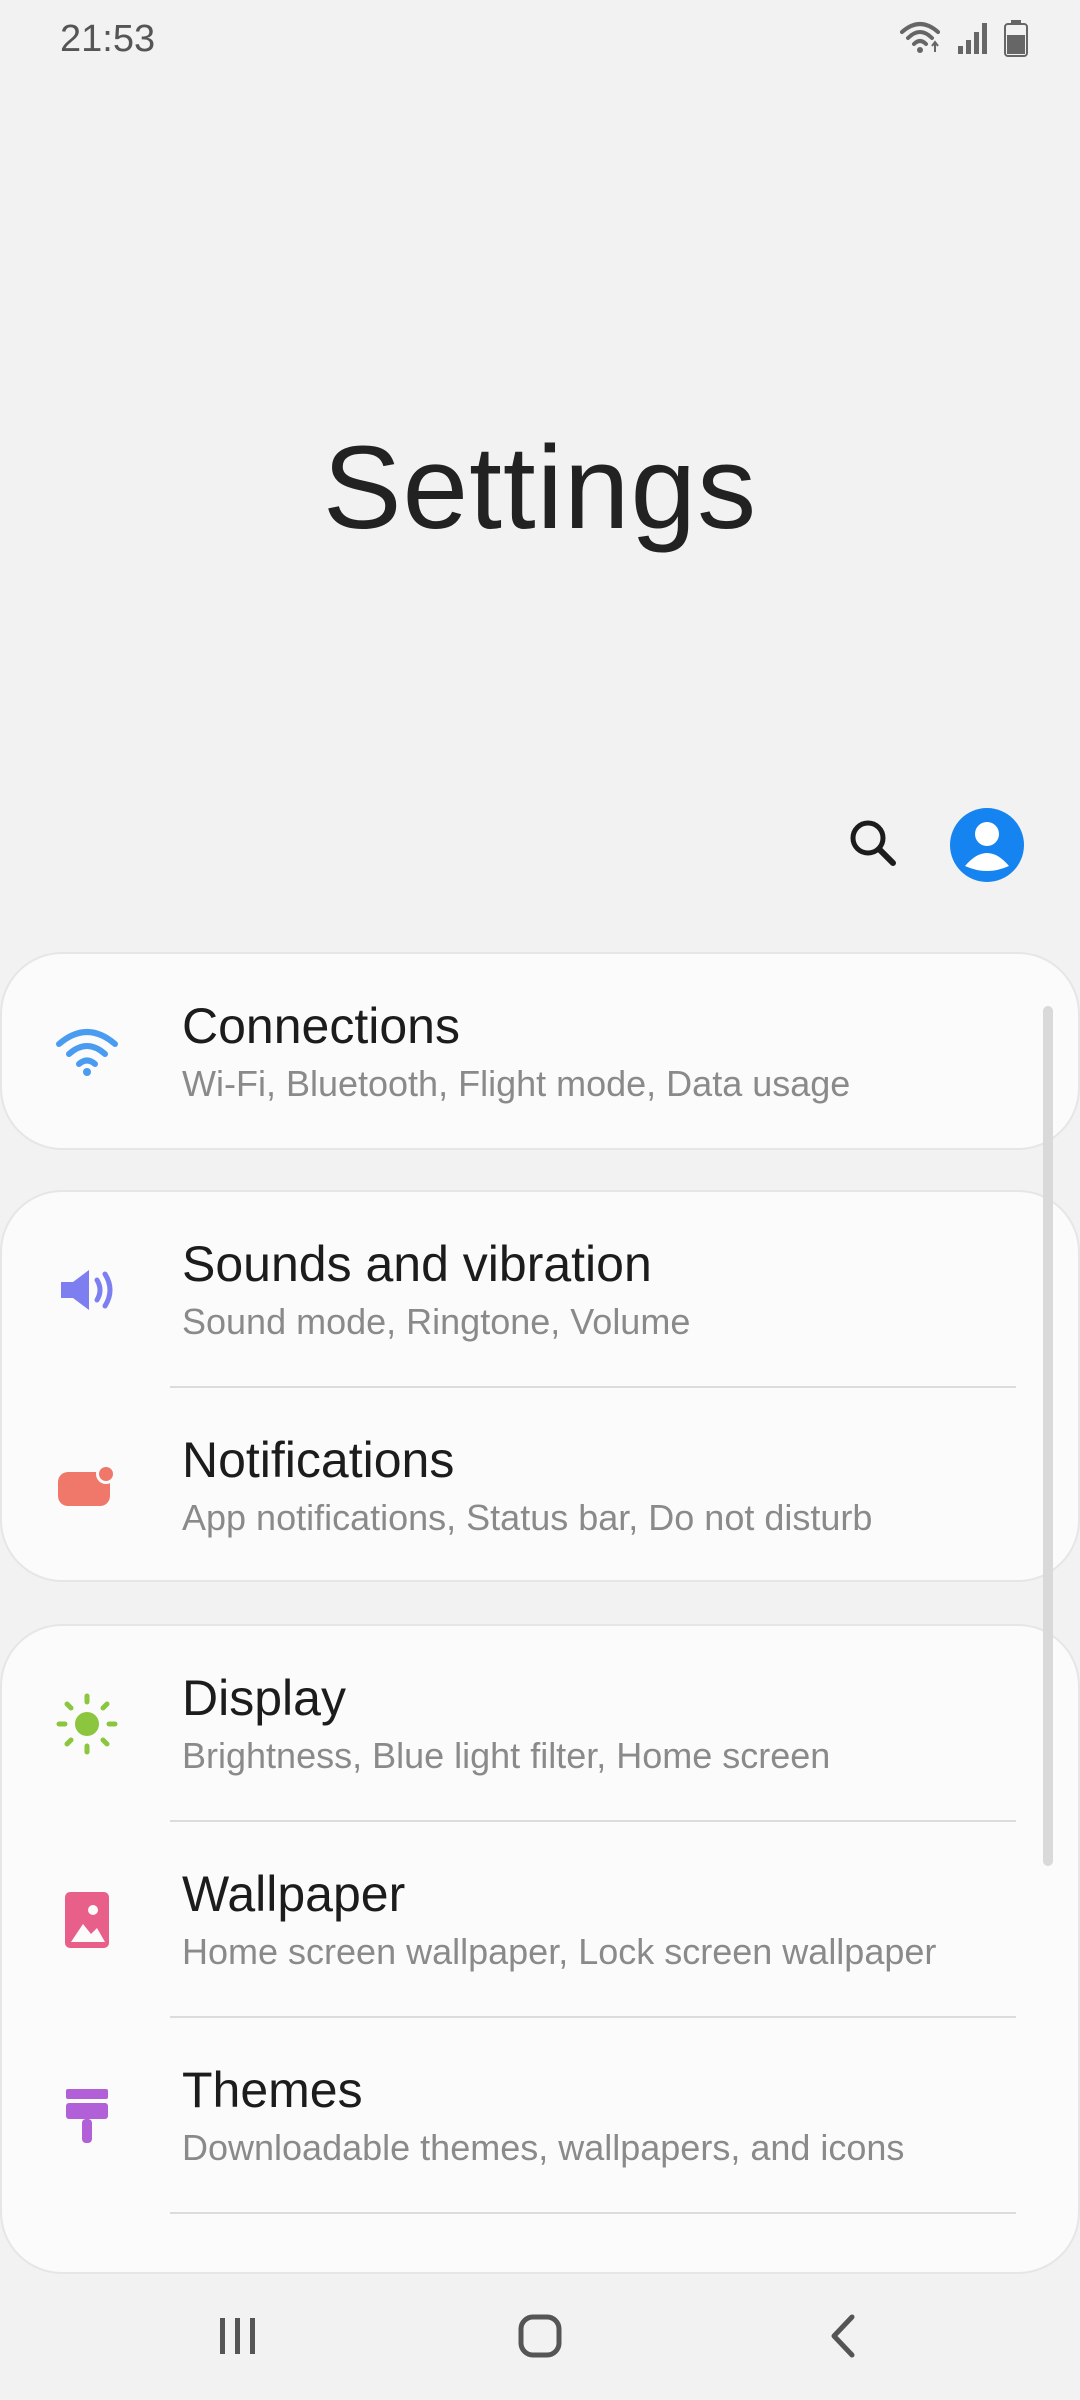  I want to click on back-button, so click(842, 2338).